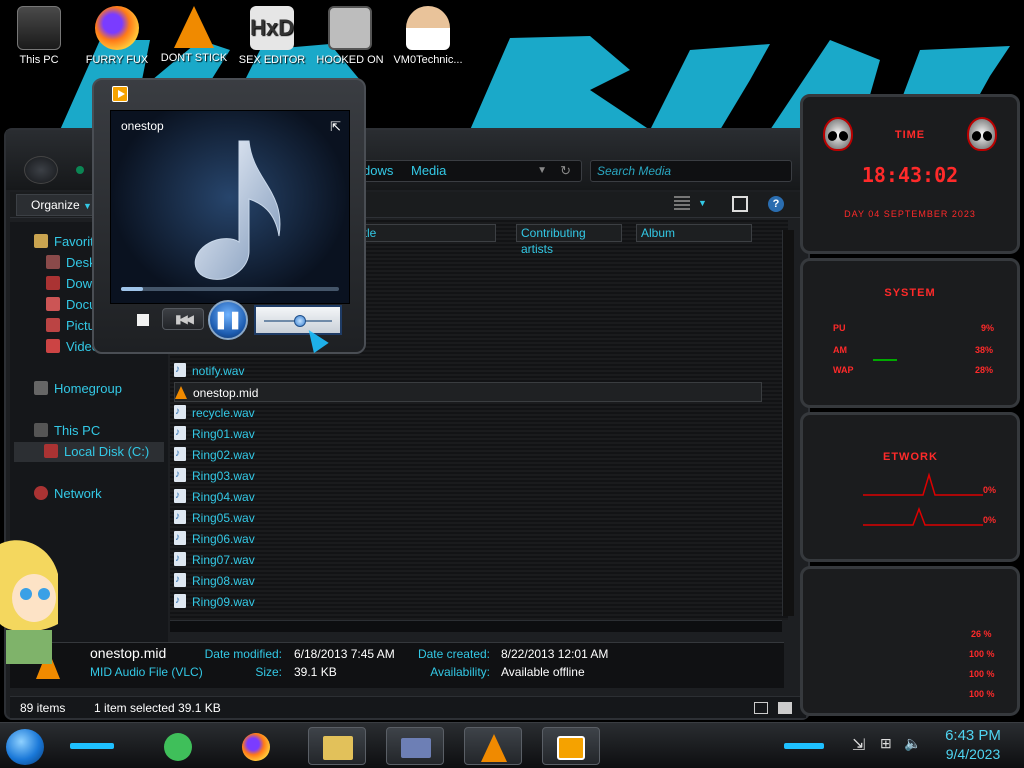 The width and height of the screenshot is (1024, 768). I want to click on table-row: Ring07.wav, so click(468, 559).